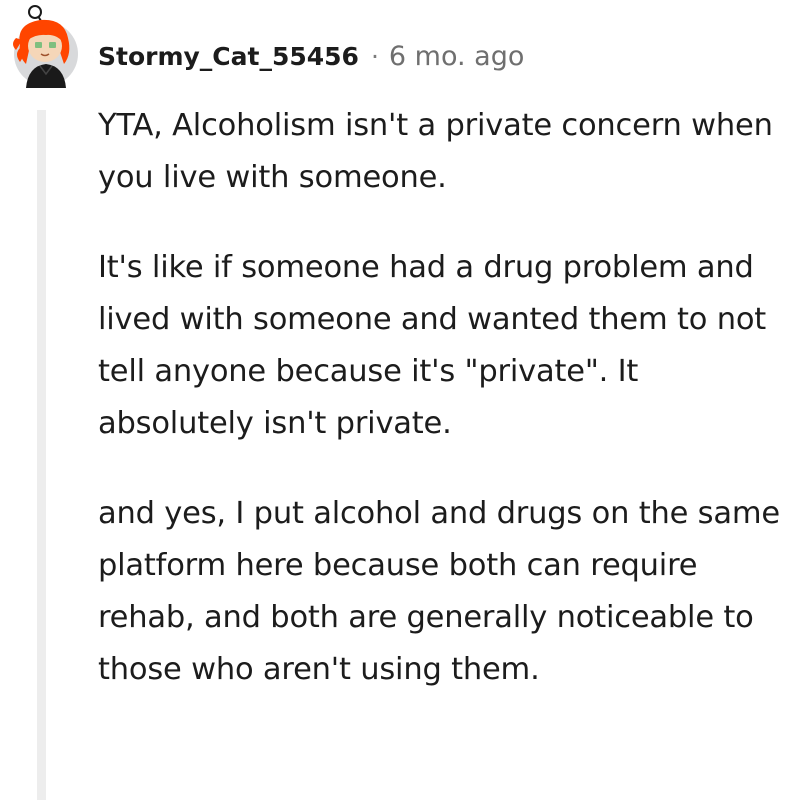 The image size is (793, 800). Describe the element at coordinates (228, 56) in the screenshot. I see `author-username: Stormy_Cat_55456` at that location.